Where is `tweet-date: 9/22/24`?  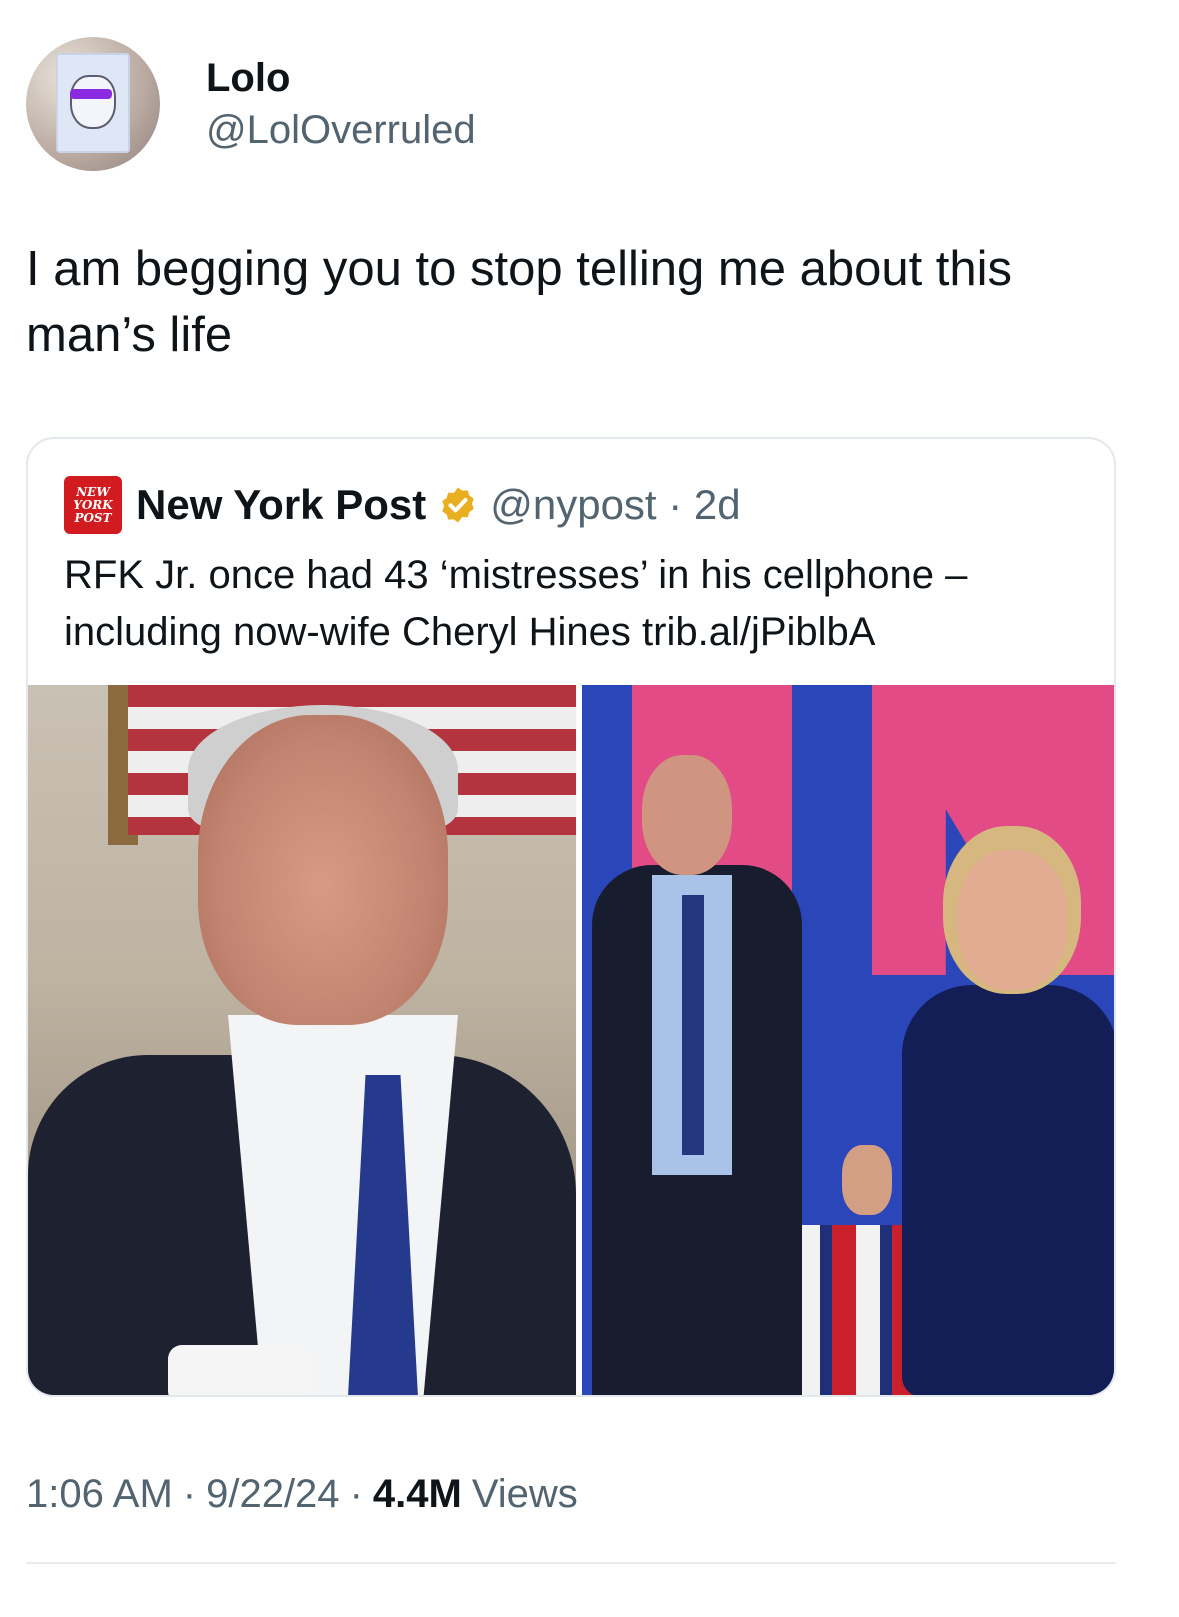 tweet-date: 9/22/24 is located at coordinates (272, 1494).